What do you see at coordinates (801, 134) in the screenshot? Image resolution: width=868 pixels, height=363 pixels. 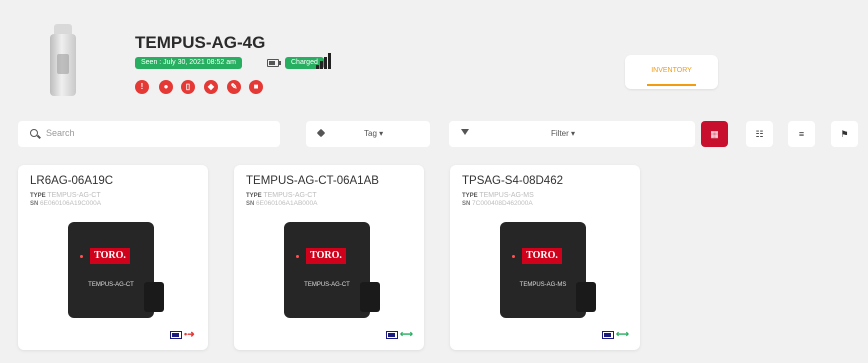 I see `list-view-button: ≡` at bounding box center [801, 134].